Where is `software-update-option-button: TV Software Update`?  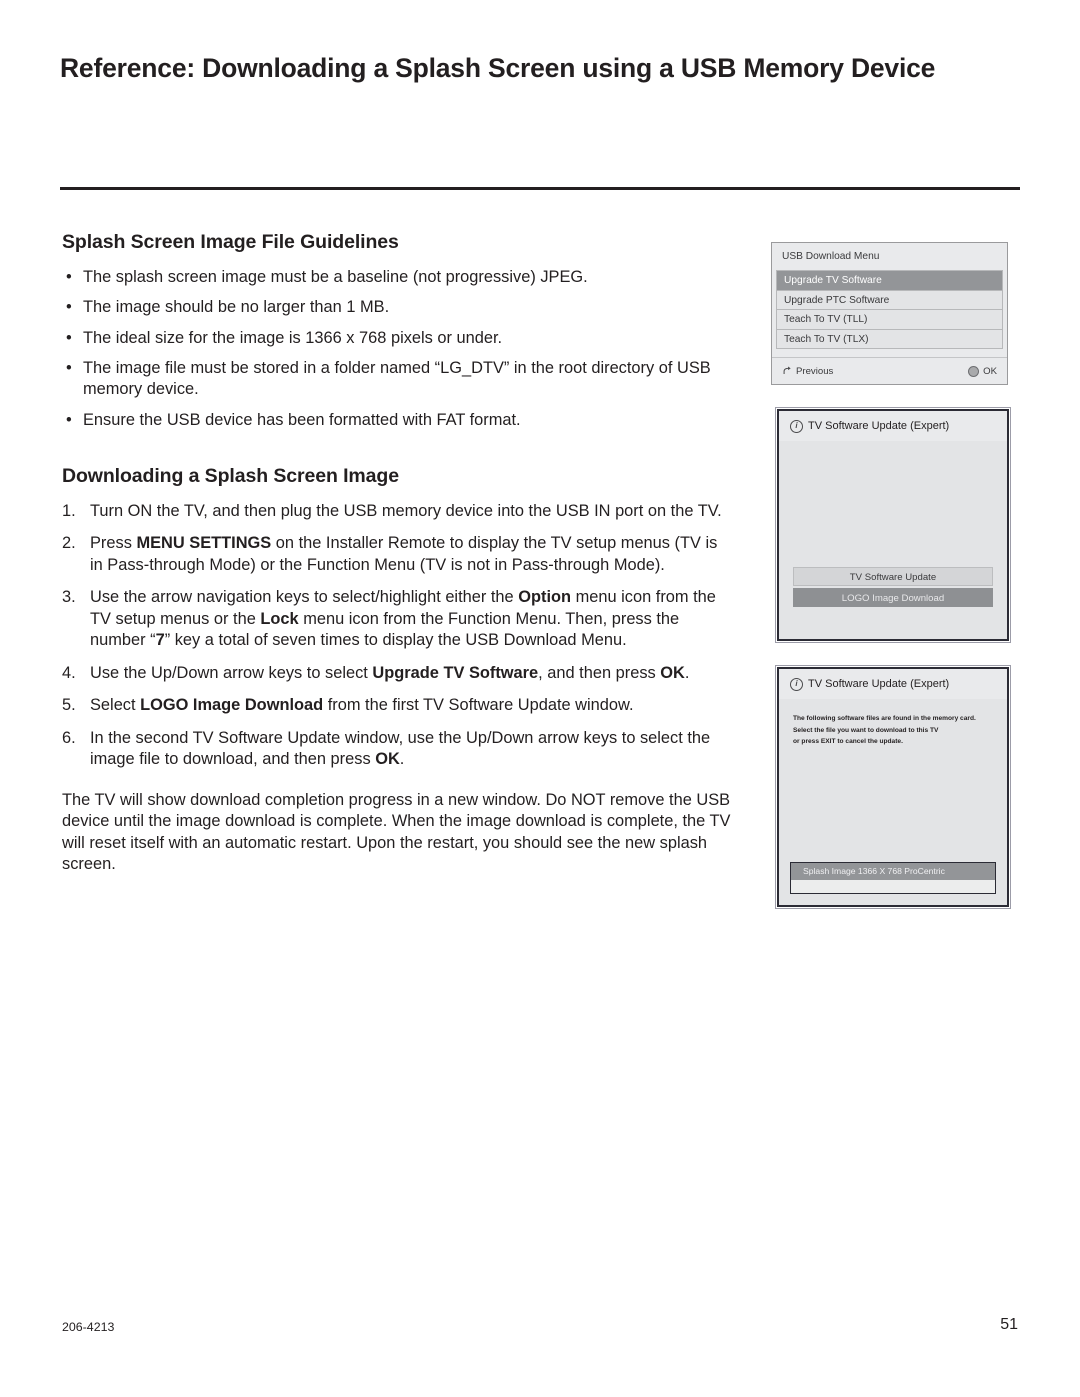
software-update-option-button: TV Software Update is located at coordinates (893, 576).